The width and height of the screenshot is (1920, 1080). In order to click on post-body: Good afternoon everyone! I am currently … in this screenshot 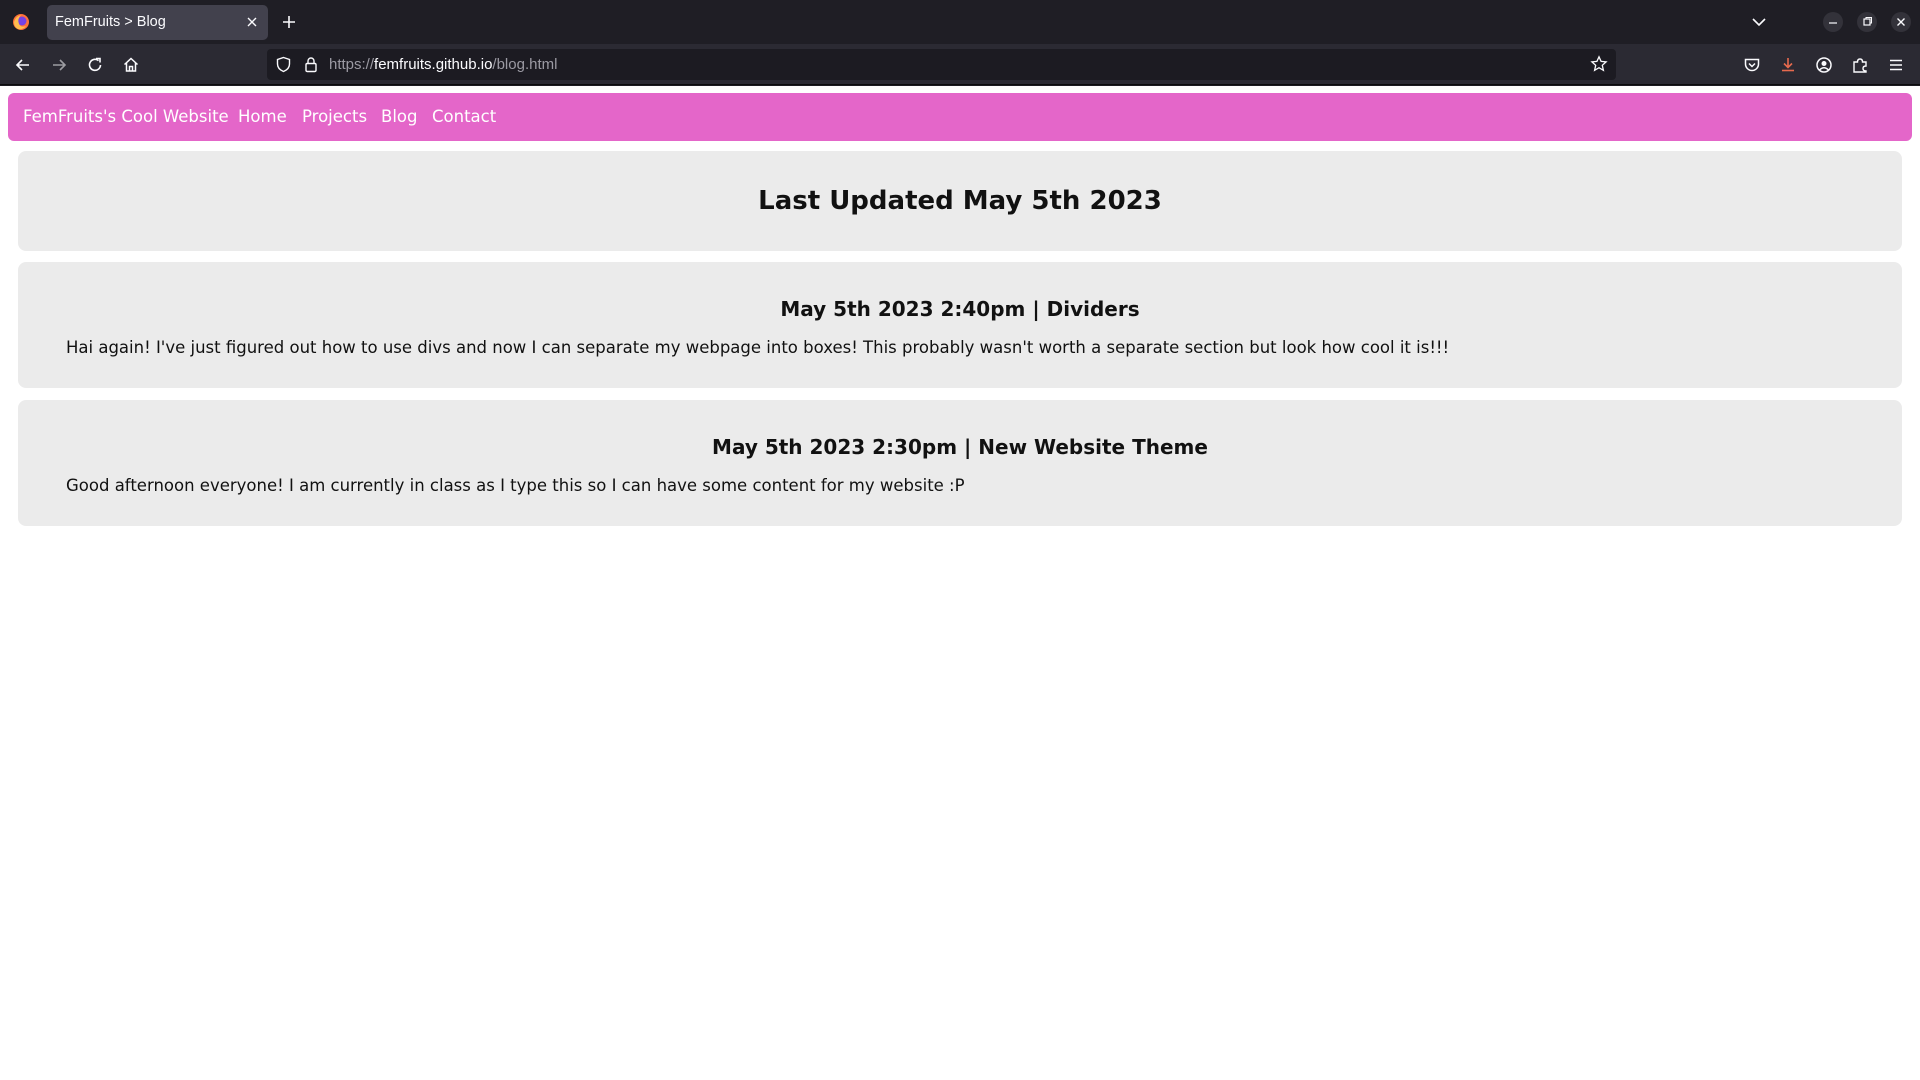, I will do `click(515, 485)`.